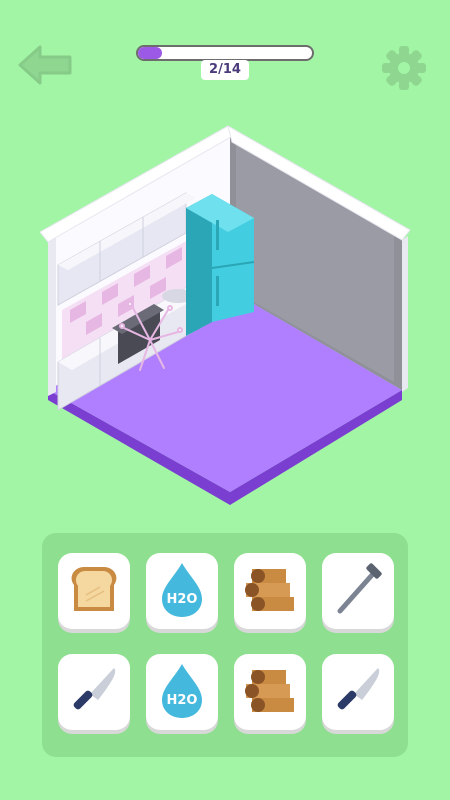 The image size is (450, 800). I want to click on back-arrow-icon, so click(45, 65).